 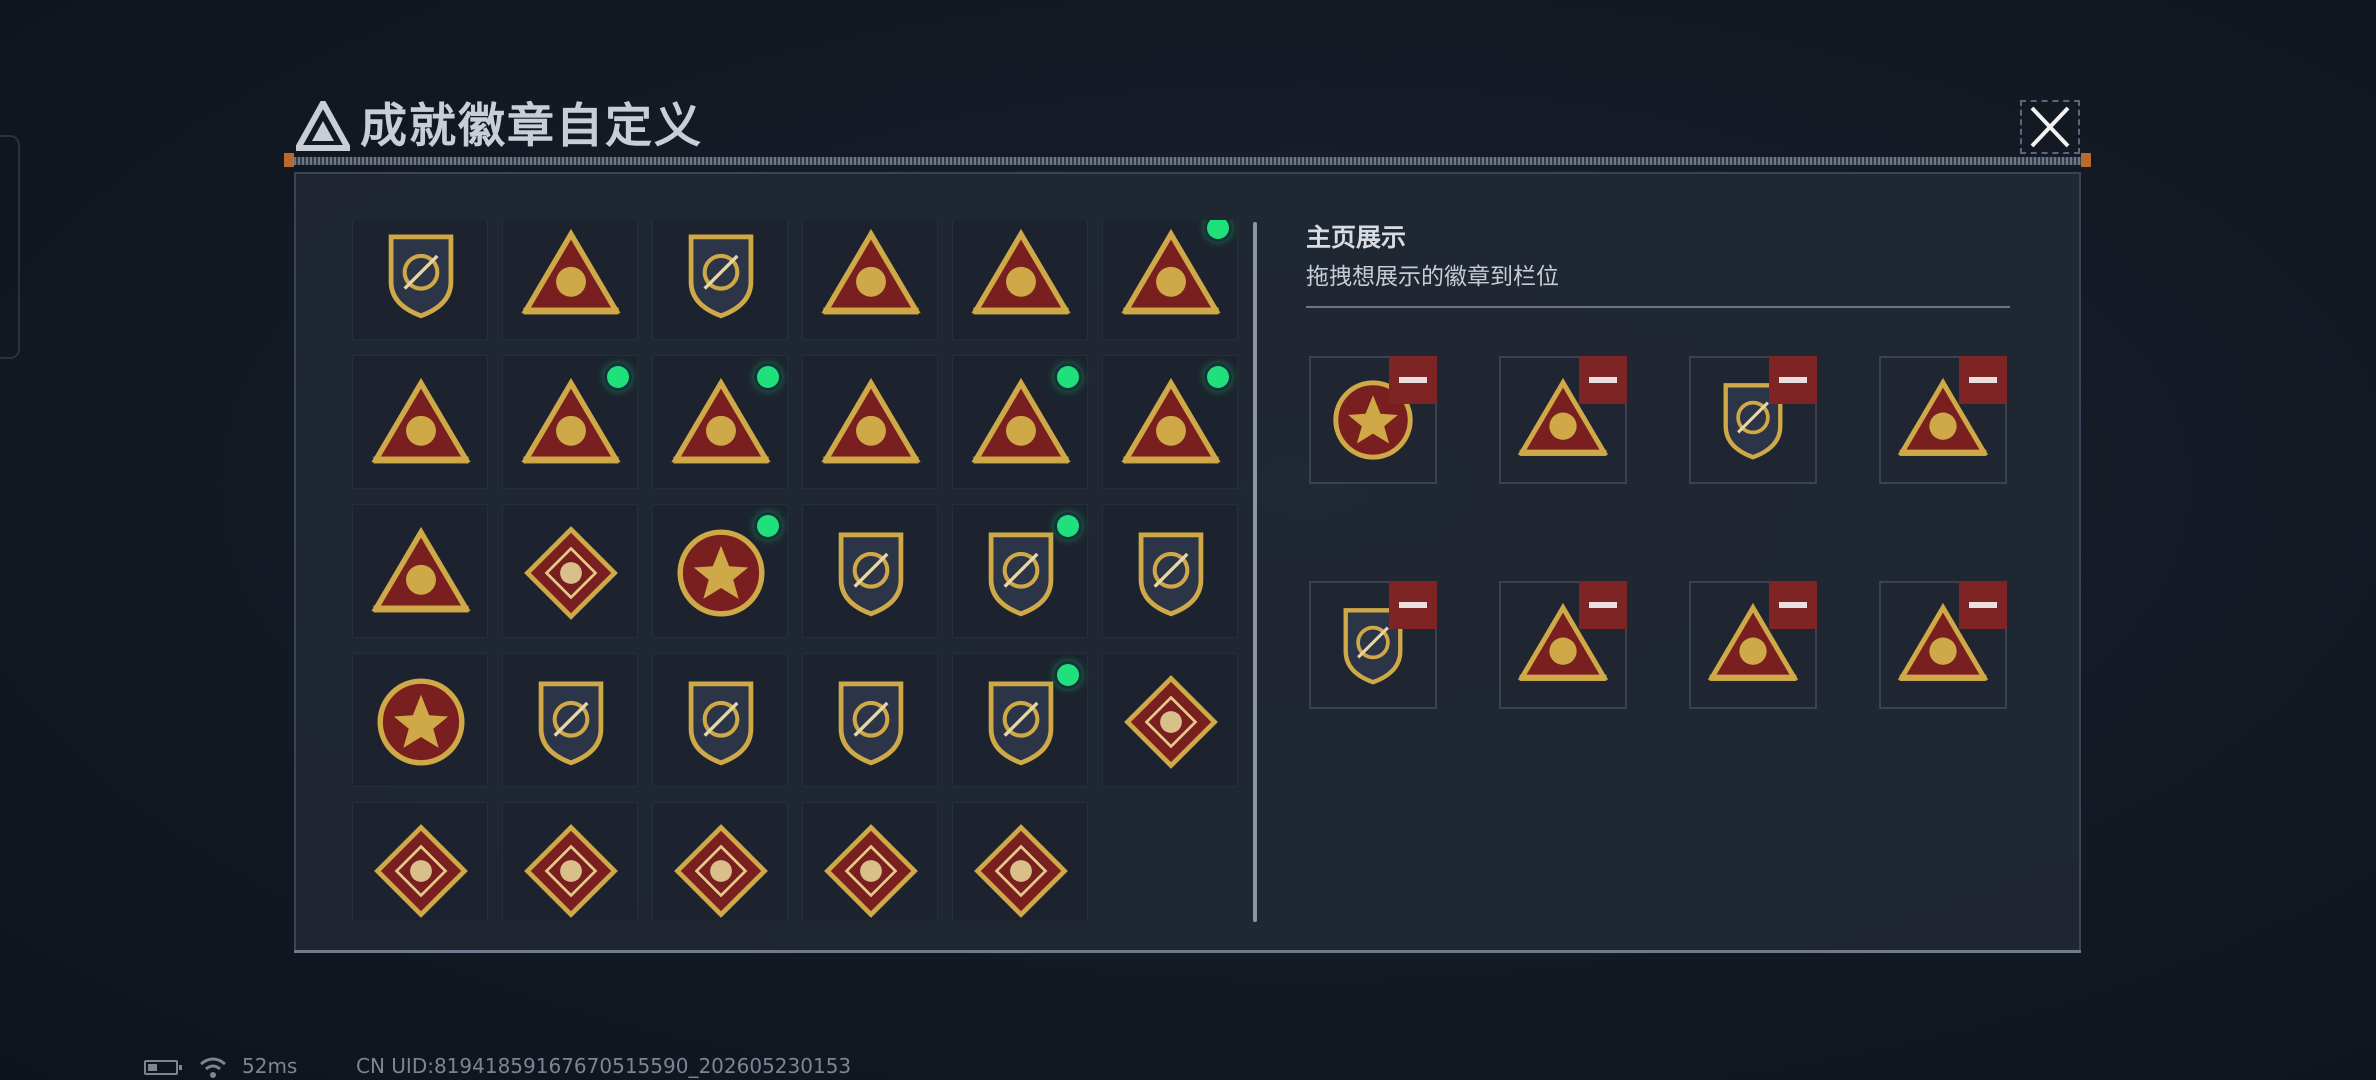 I want to click on dialog-header: 成就徽章自定义, so click(x=1187, y=130).